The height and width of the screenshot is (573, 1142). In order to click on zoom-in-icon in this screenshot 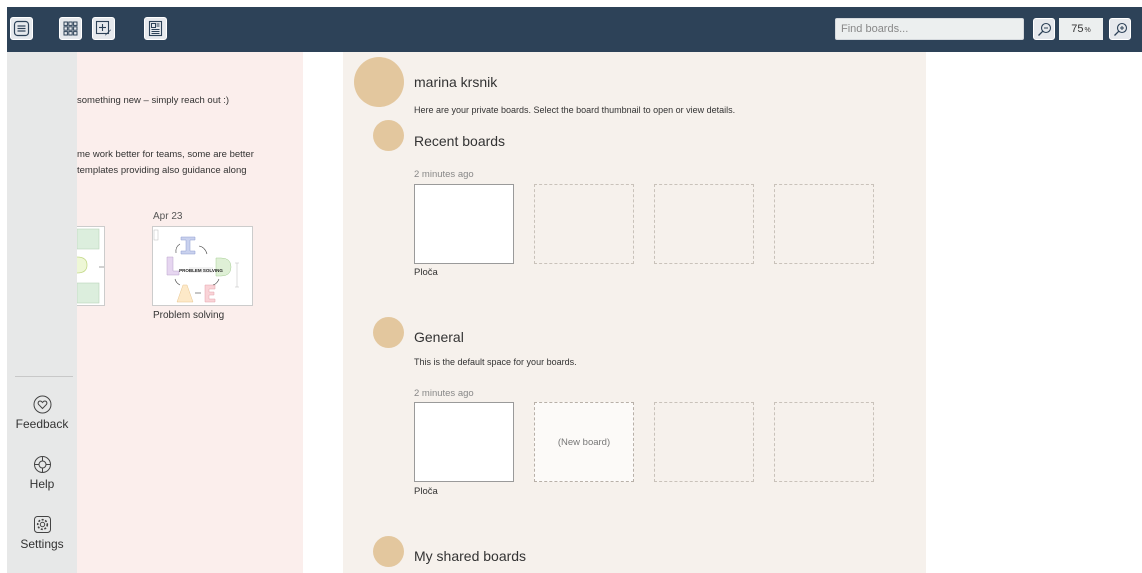, I will do `click(1120, 29)`.